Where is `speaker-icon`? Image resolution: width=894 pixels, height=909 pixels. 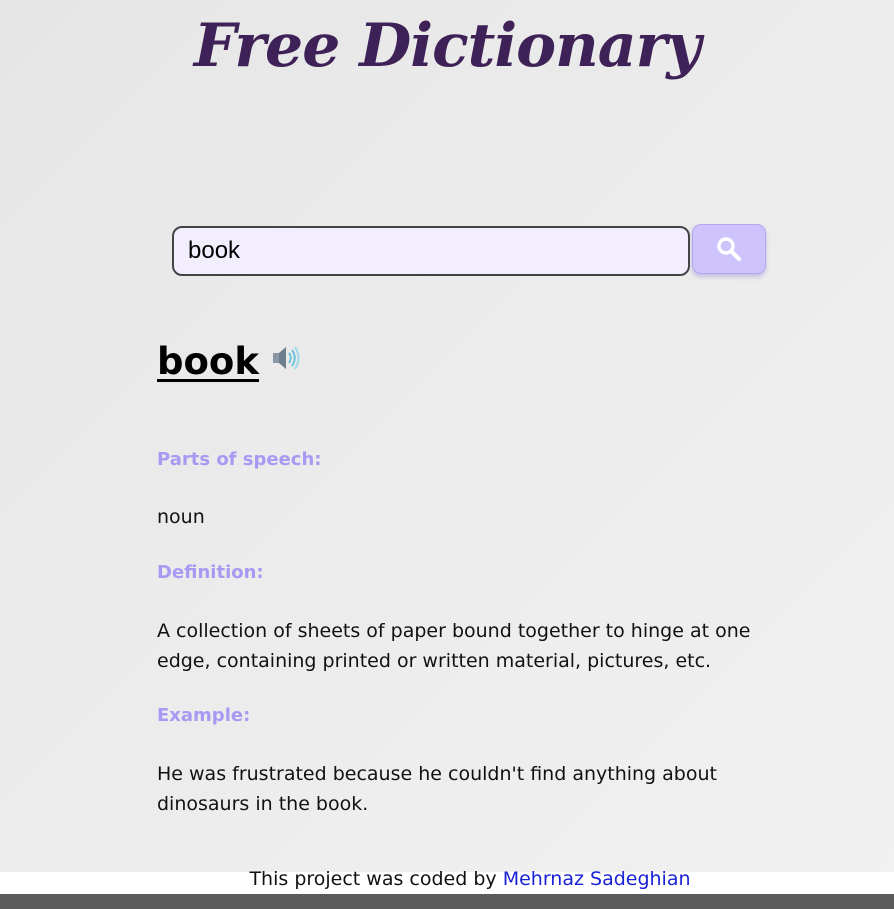
speaker-icon is located at coordinates (286, 358).